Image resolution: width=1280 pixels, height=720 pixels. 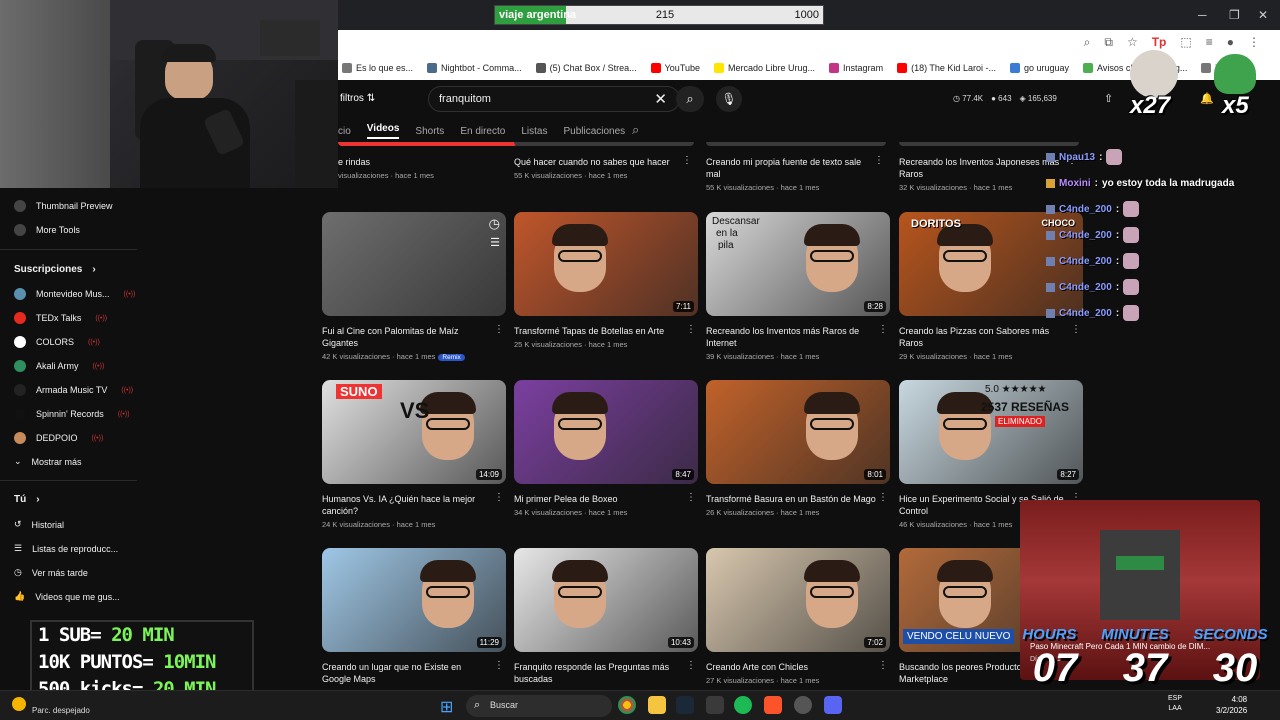 I want to click on tab-publicaciones: Publicaciones, so click(x=594, y=131).